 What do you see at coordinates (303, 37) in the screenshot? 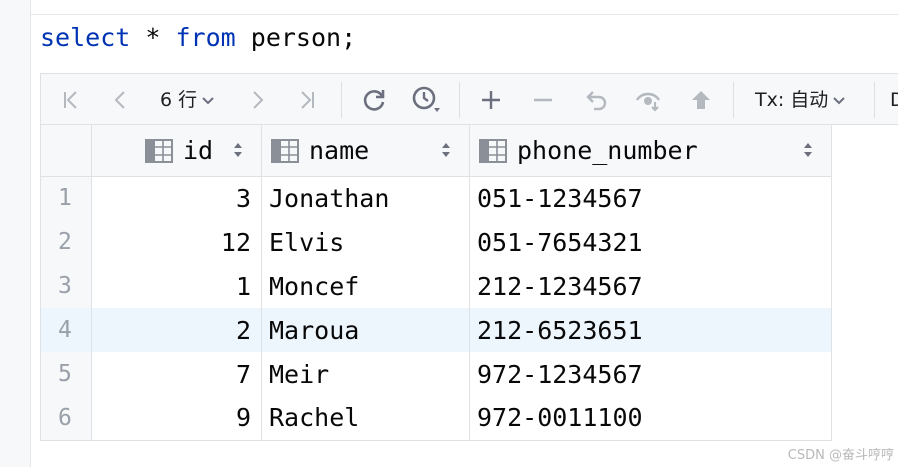
I see `sql-table-name: person;` at bounding box center [303, 37].